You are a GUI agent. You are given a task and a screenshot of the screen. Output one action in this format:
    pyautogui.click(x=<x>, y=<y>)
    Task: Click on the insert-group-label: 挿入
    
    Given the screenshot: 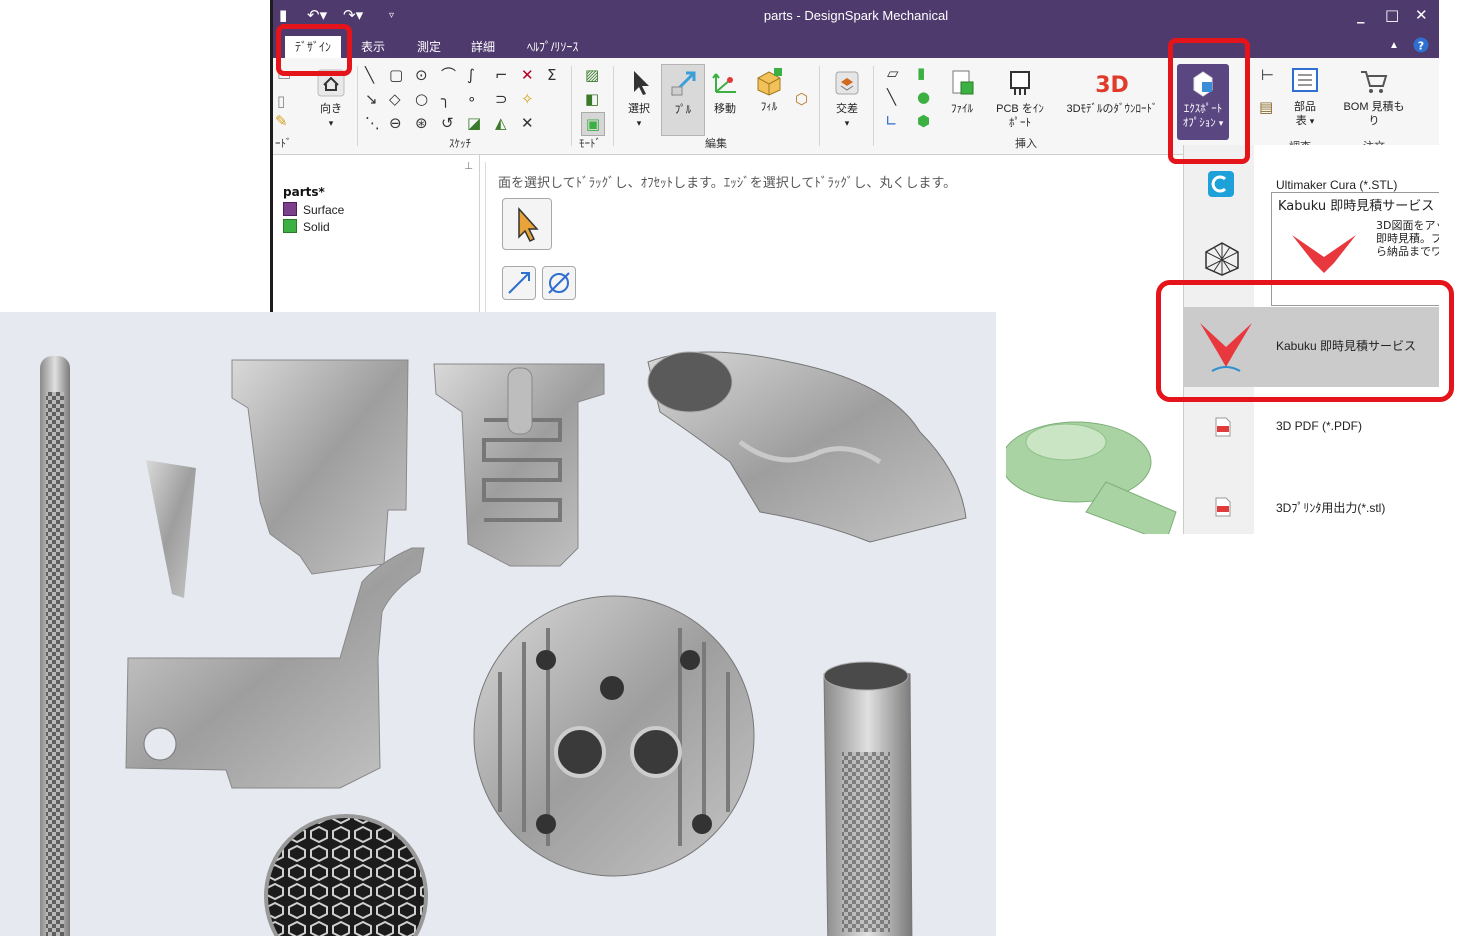 What is the action you would take?
    pyautogui.click(x=1026, y=144)
    